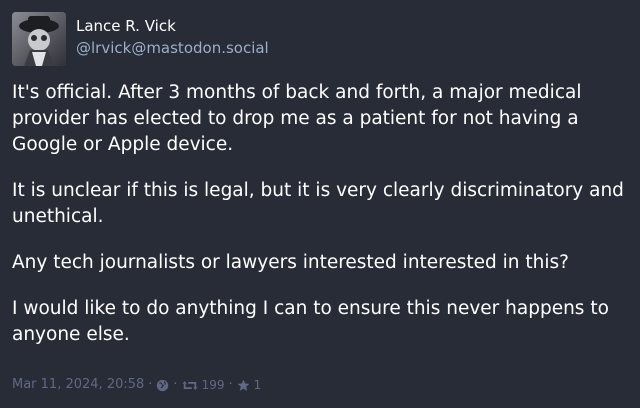 Image resolution: width=640 pixels, height=408 pixels. Describe the element at coordinates (172, 48) in the screenshot. I see `account-handle: @lrvick@mastodon.social` at that location.